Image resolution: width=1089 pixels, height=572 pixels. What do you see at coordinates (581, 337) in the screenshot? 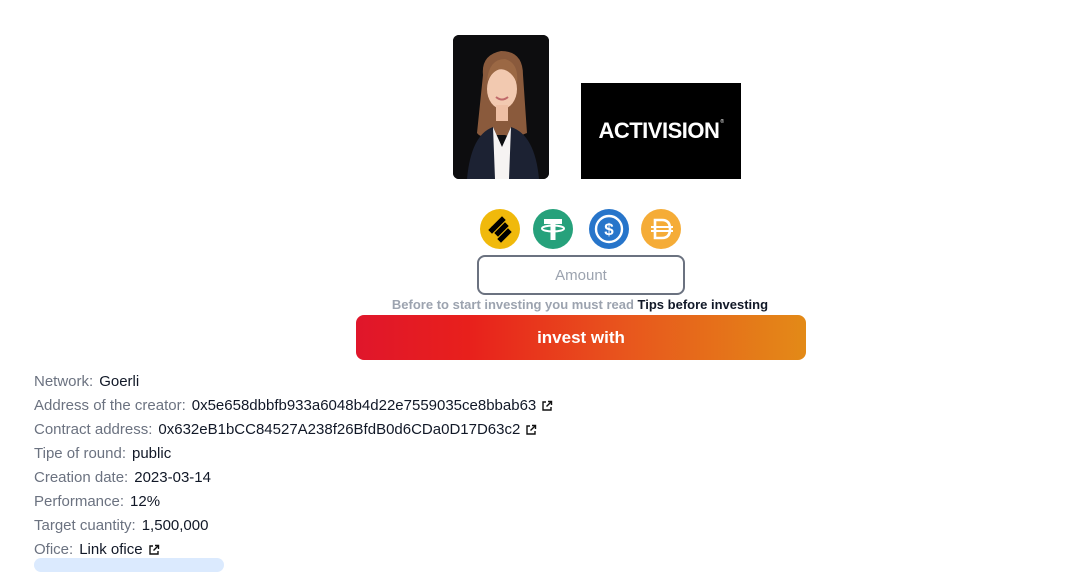
I see `invest-button: invest with` at bounding box center [581, 337].